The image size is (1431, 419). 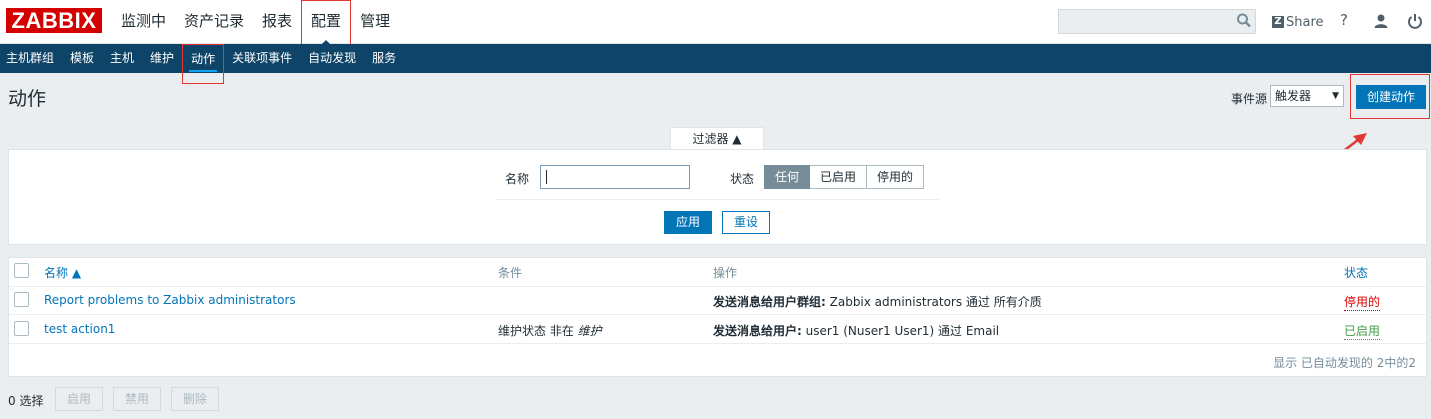 I want to click on paging-summary: 显示 已自动发现的 2中的2, so click(x=1344, y=363).